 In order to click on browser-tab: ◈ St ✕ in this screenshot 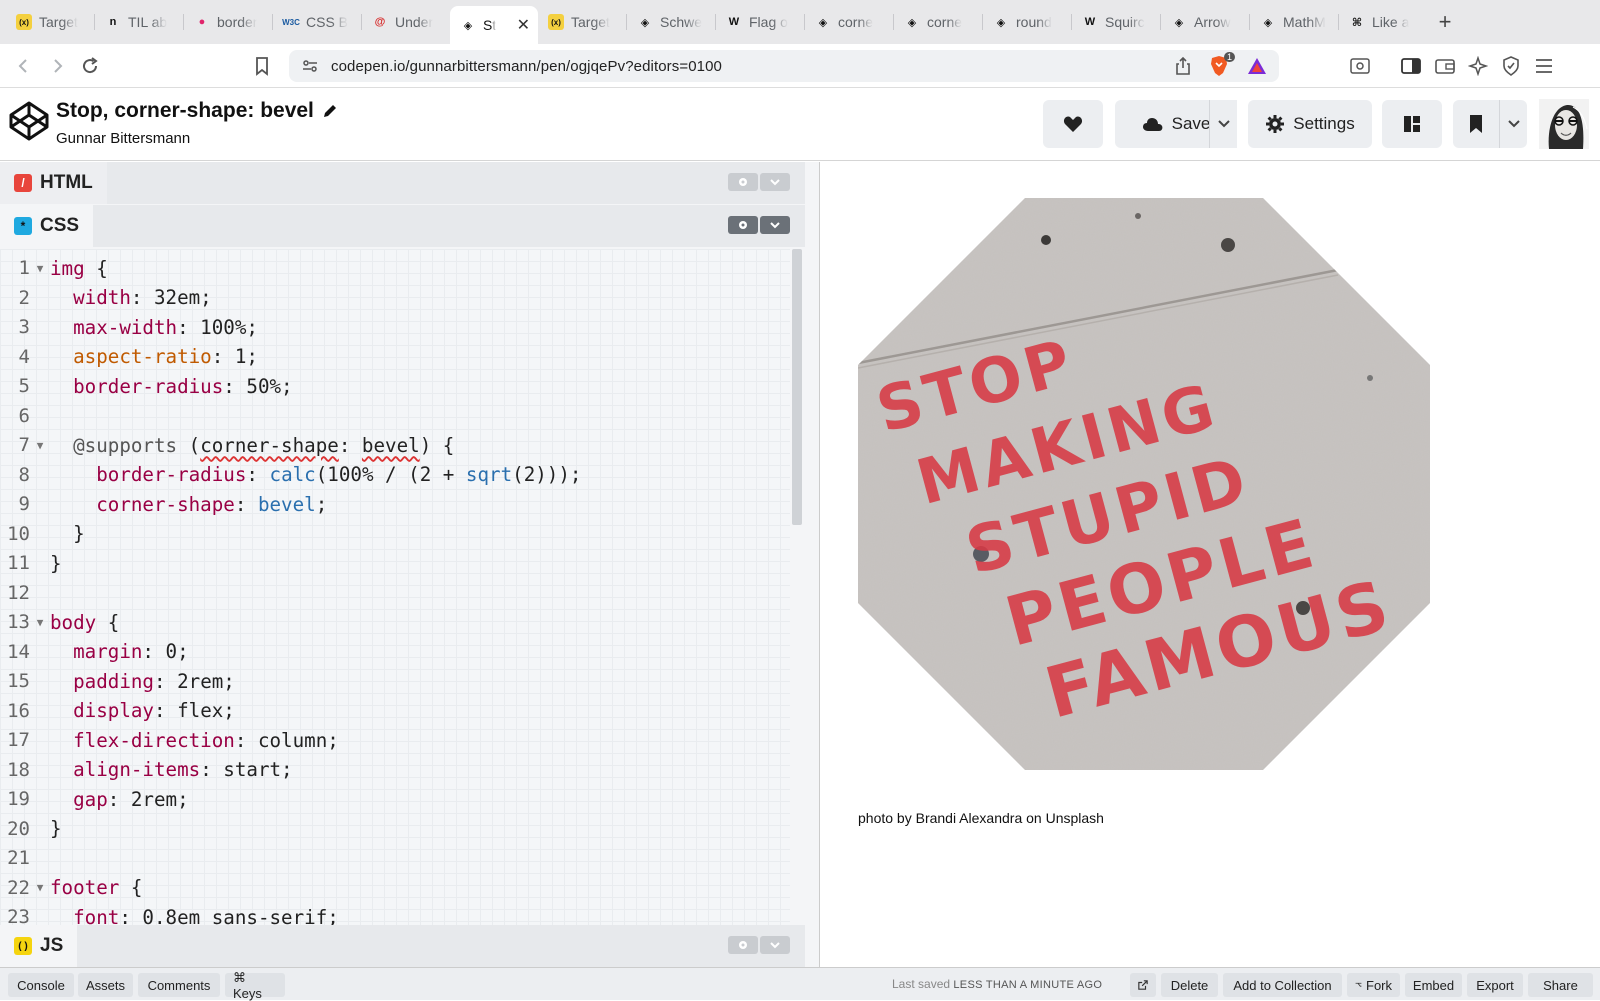, I will do `click(494, 25)`.